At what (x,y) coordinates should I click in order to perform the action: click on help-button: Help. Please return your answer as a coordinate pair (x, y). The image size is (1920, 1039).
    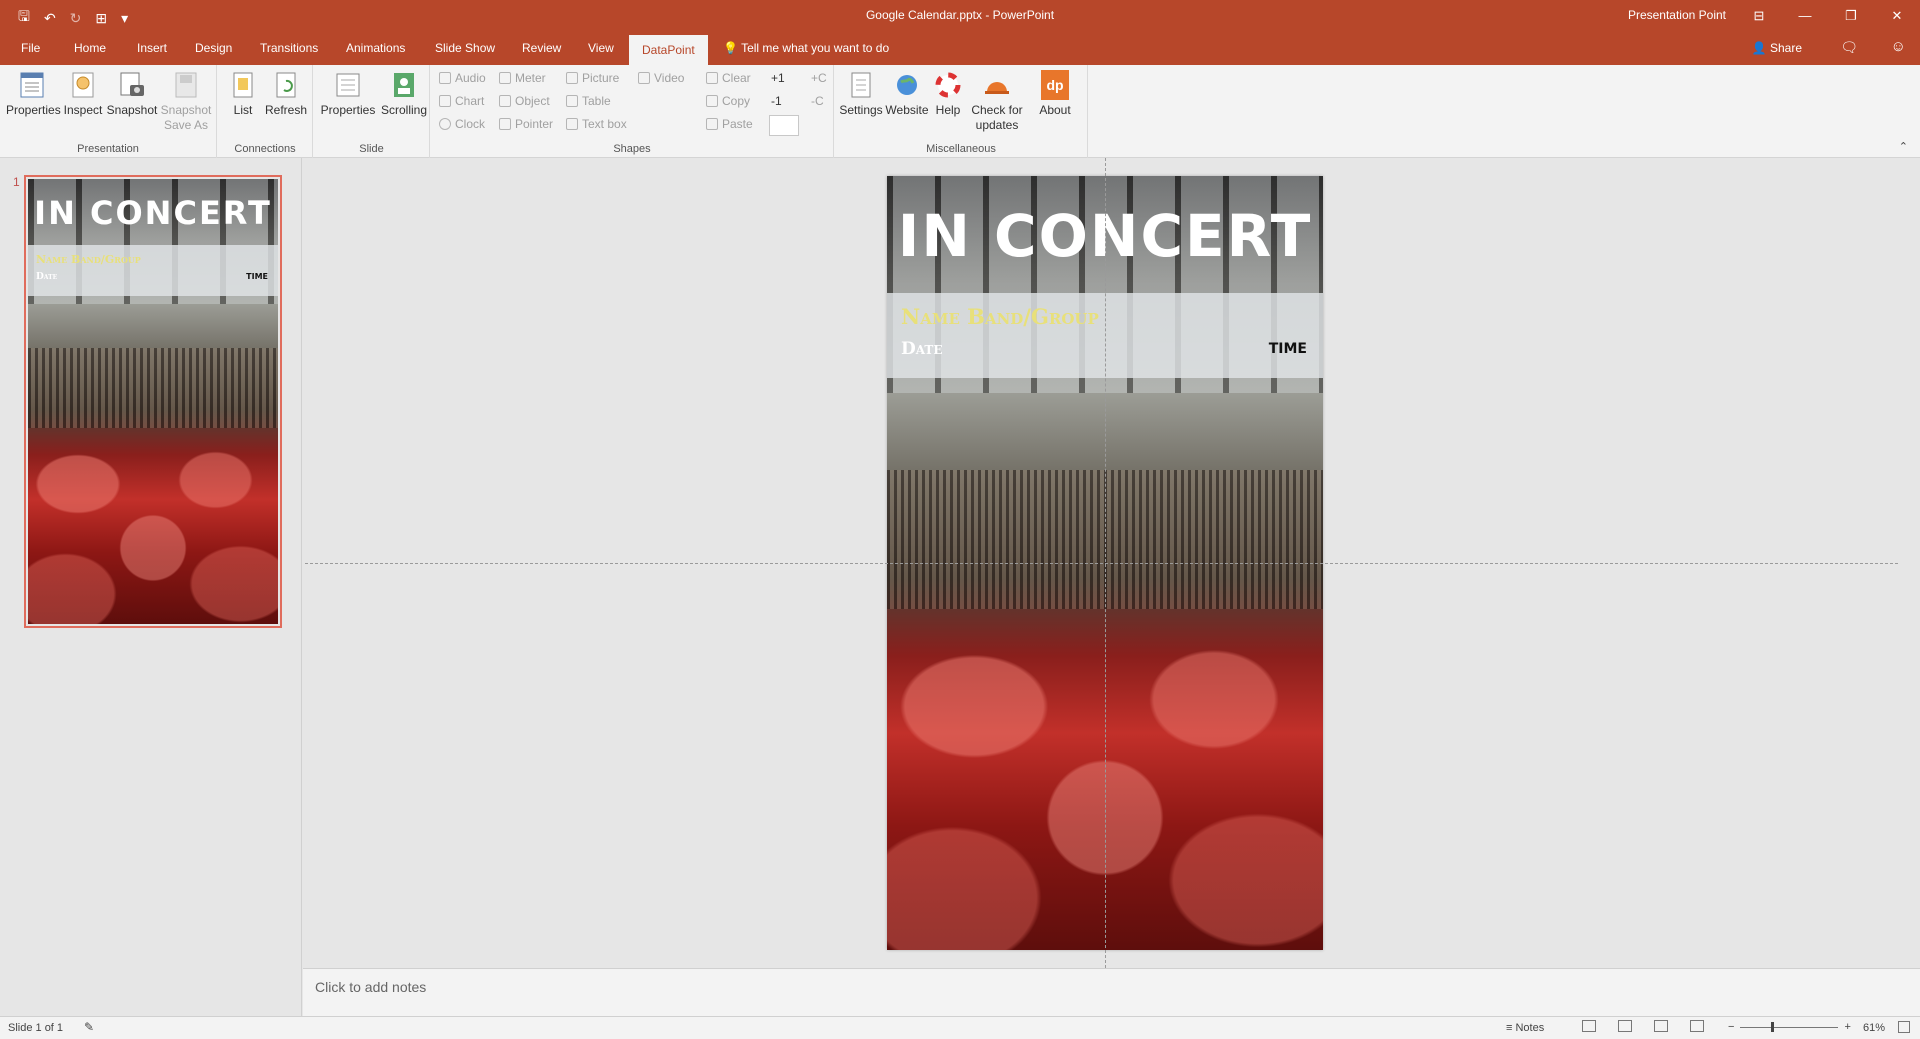
    Looking at the image, I should click on (948, 94).